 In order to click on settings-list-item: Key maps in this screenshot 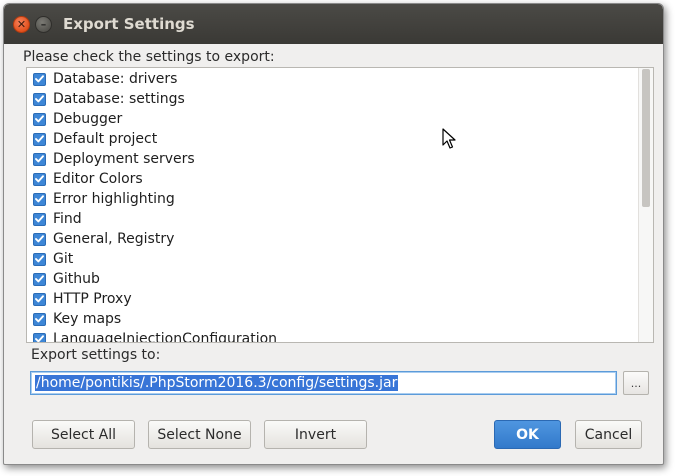, I will do `click(74, 319)`.